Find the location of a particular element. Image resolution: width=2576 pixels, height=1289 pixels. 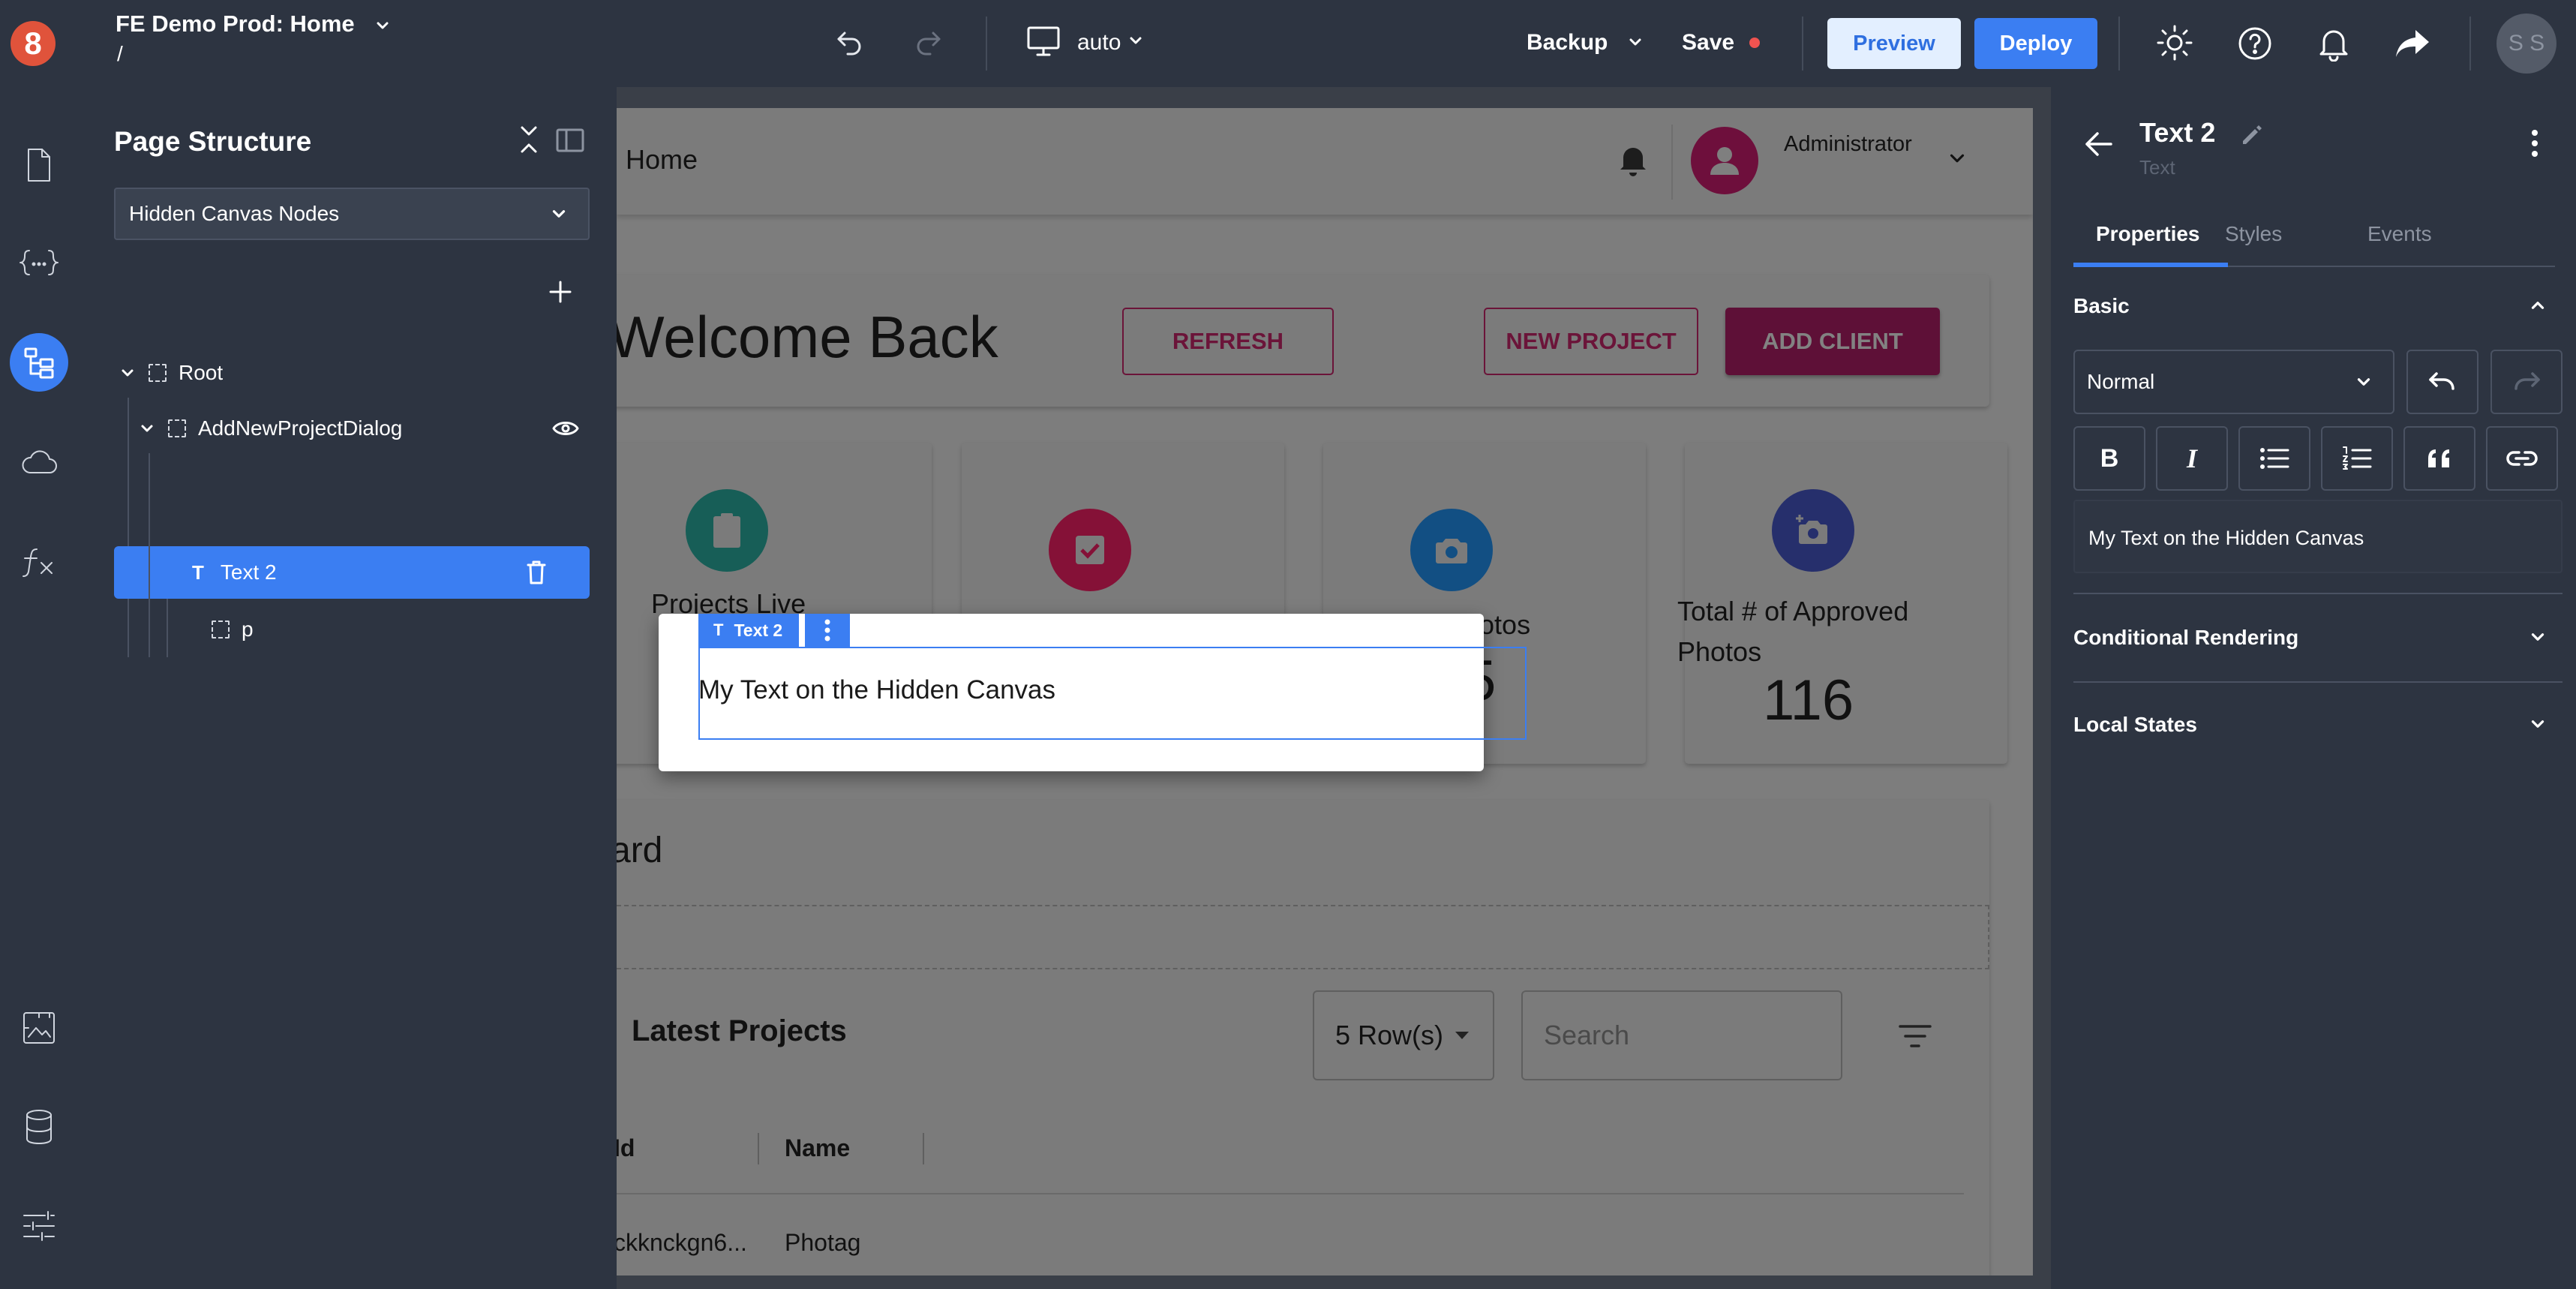

clipboard-icon is located at coordinates (727, 530).